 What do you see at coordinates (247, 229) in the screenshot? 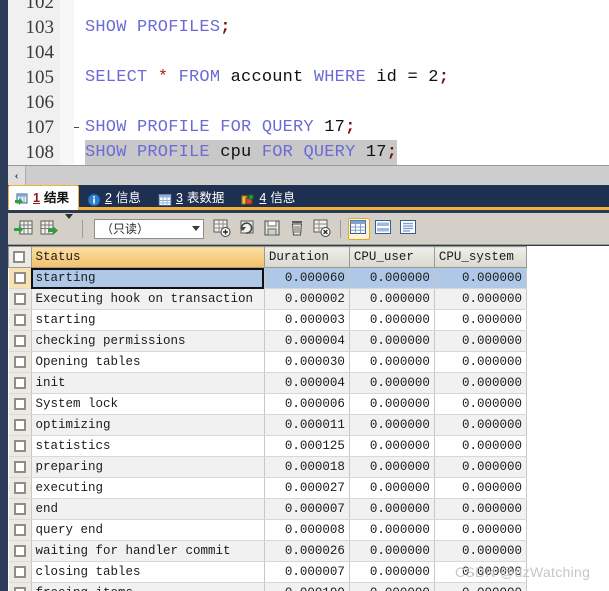
I see `refresh-record-button` at bounding box center [247, 229].